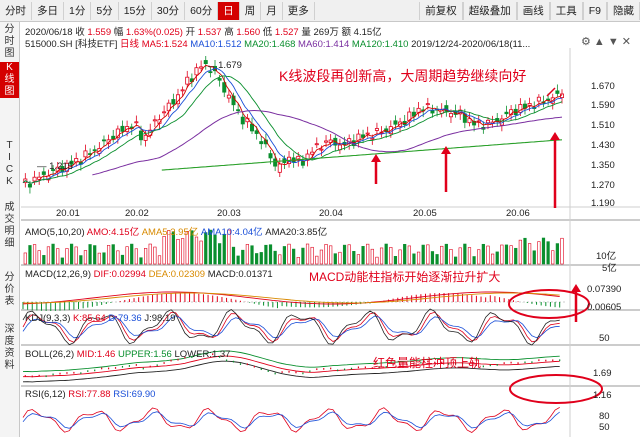 The width and height of the screenshot is (640, 437). What do you see at coordinates (135, 10) in the screenshot?
I see `period-tab-4: 15分` at bounding box center [135, 10].